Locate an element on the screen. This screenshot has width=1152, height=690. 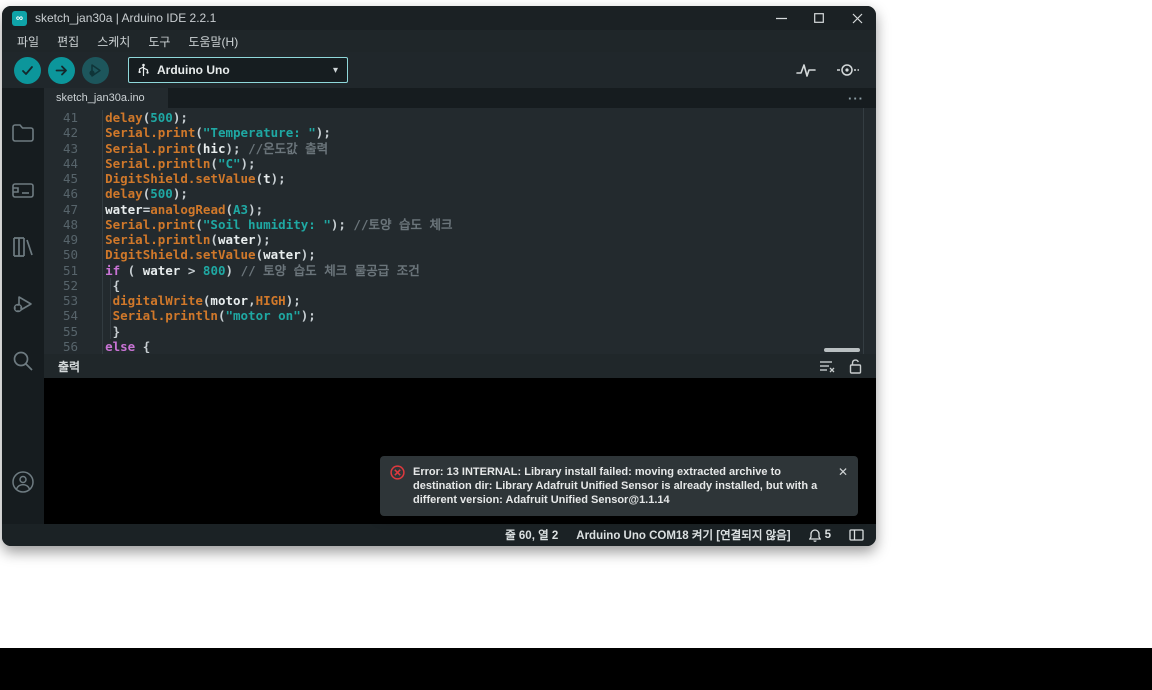
sketchbook-folder-icon is located at coordinates (23, 132).